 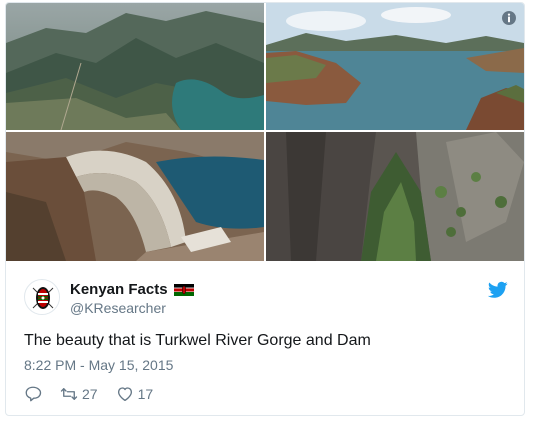 I want to click on avatar, so click(x=42, y=297).